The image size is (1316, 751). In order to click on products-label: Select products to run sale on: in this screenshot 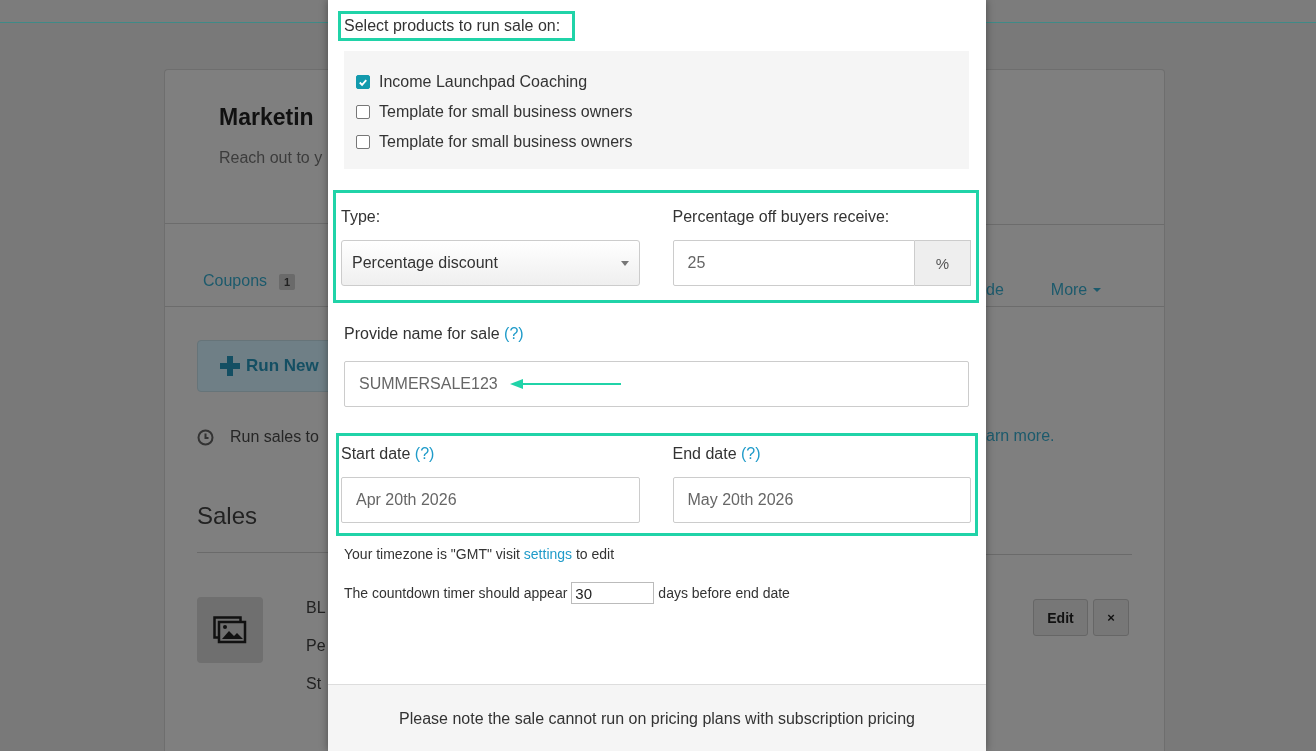, I will do `click(452, 25)`.